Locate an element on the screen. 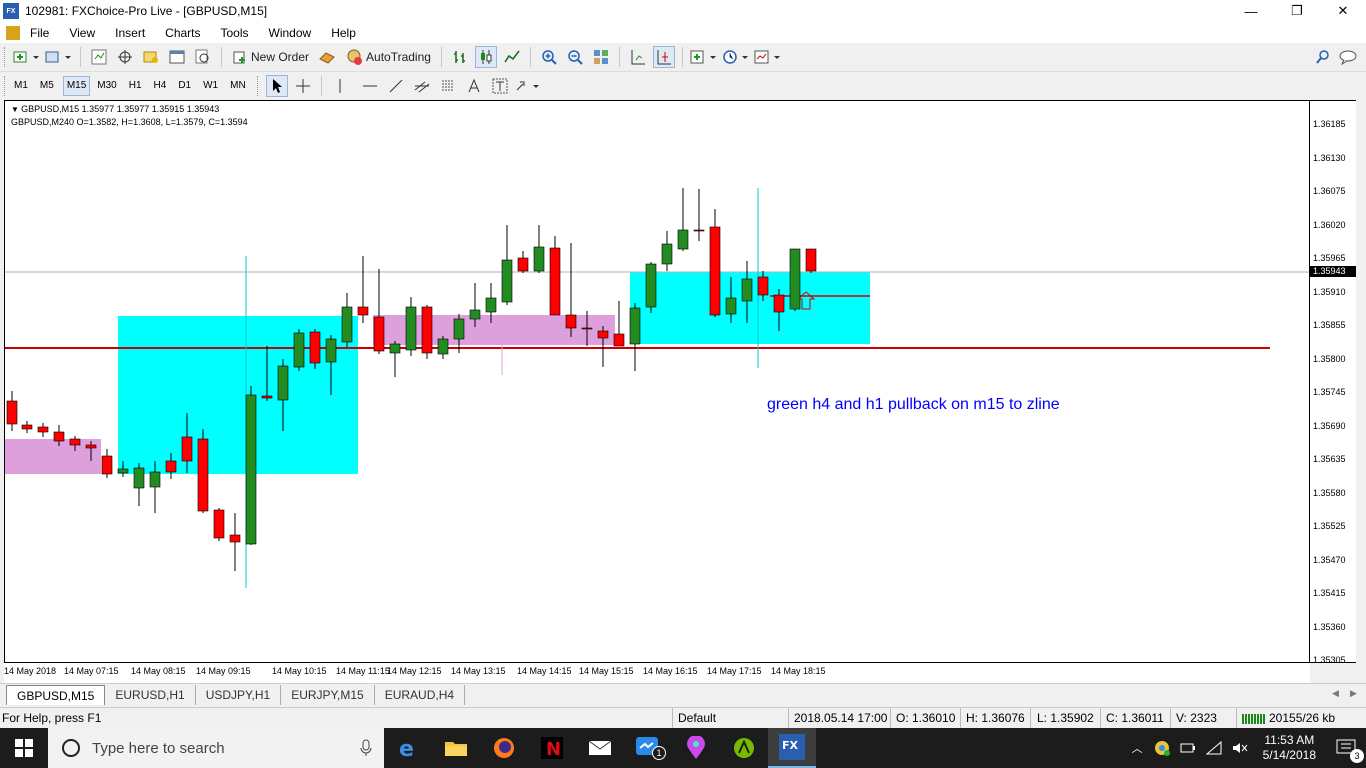 Image resolution: width=1366 pixels, height=768 pixels. taskbar-firefox is located at coordinates (504, 748).